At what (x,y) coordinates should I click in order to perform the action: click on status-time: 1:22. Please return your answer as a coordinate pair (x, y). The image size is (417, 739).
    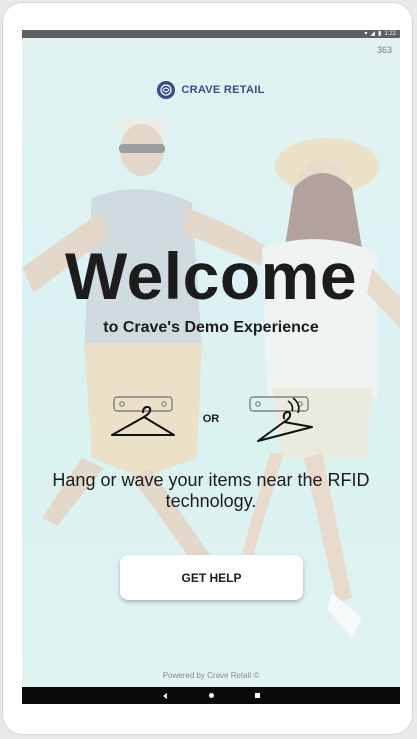
    Looking at the image, I should click on (390, 34).